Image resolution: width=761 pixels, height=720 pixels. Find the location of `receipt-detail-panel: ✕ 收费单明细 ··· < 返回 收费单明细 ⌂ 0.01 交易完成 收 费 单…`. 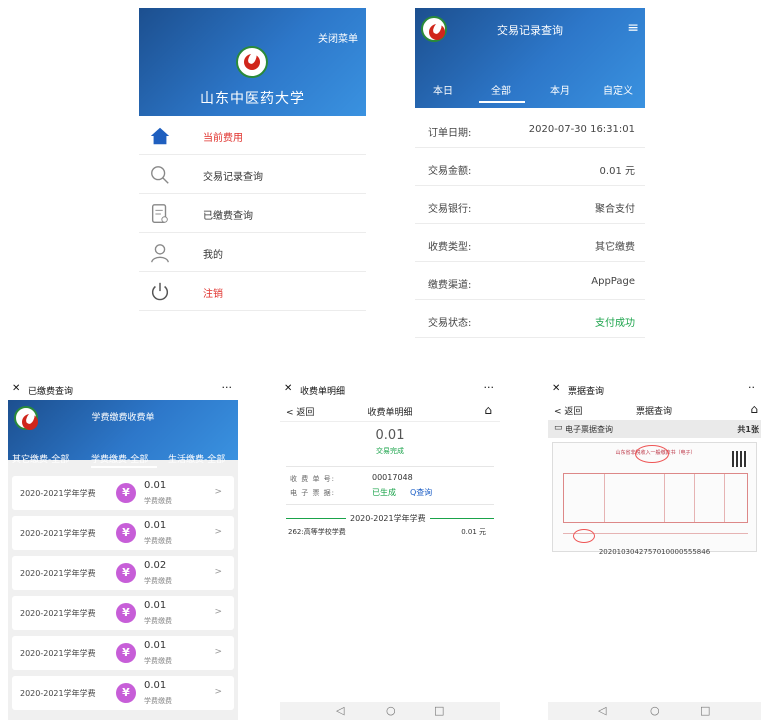

receipt-detail-panel: ✕ 收费单明细 ··· < 返回 收费单明细 ⌂ 0.01 交易完成 收 费 单… is located at coordinates (390, 550).